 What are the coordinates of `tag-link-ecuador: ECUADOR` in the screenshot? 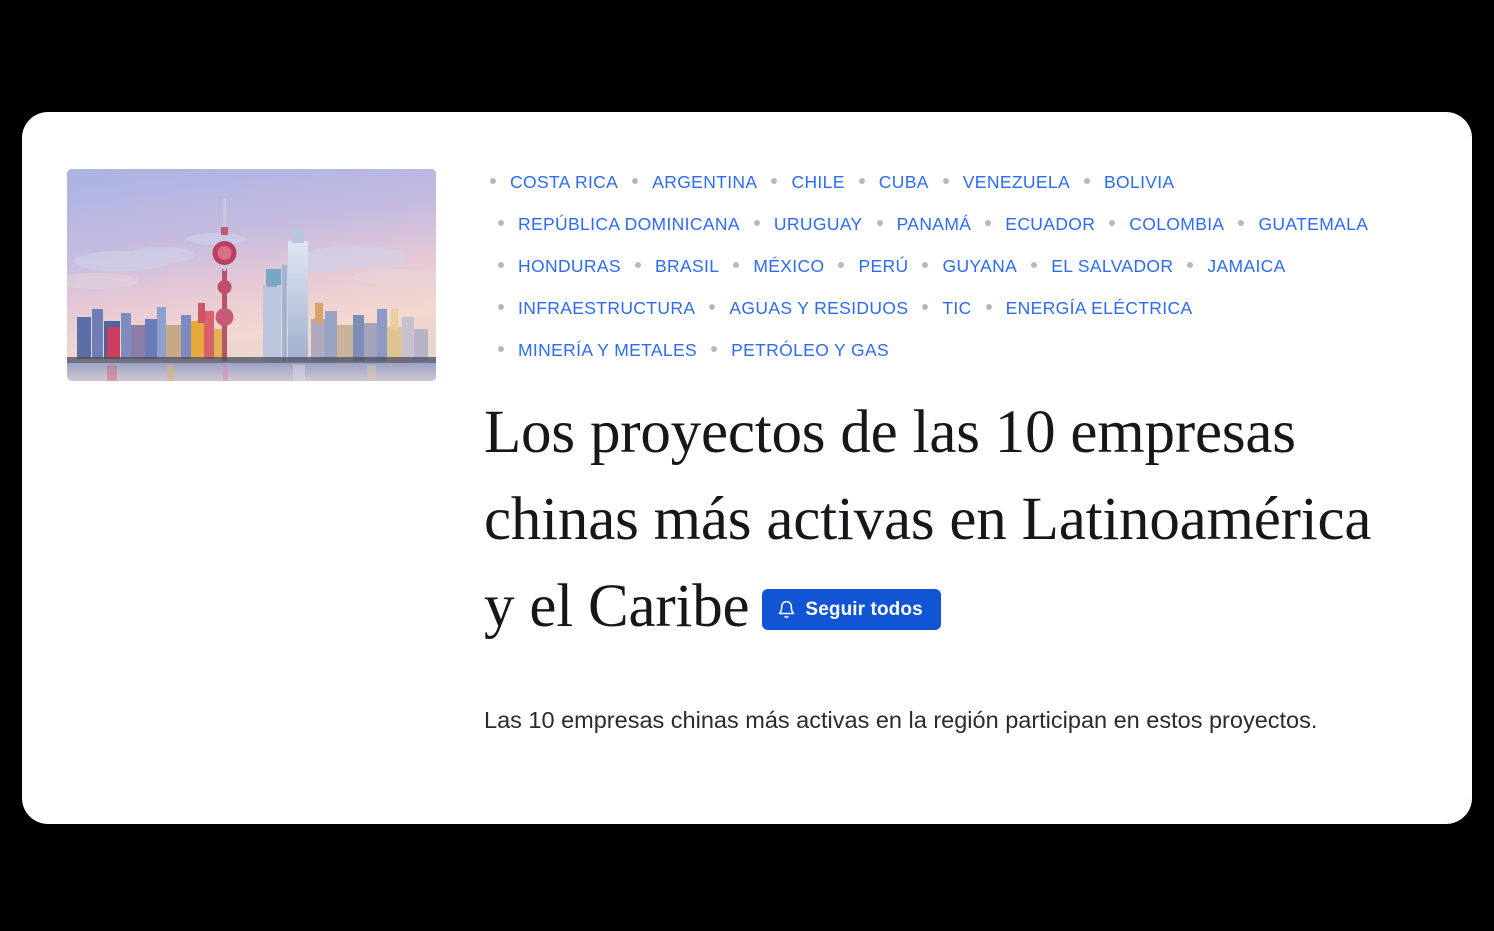 It's located at (1050, 224).